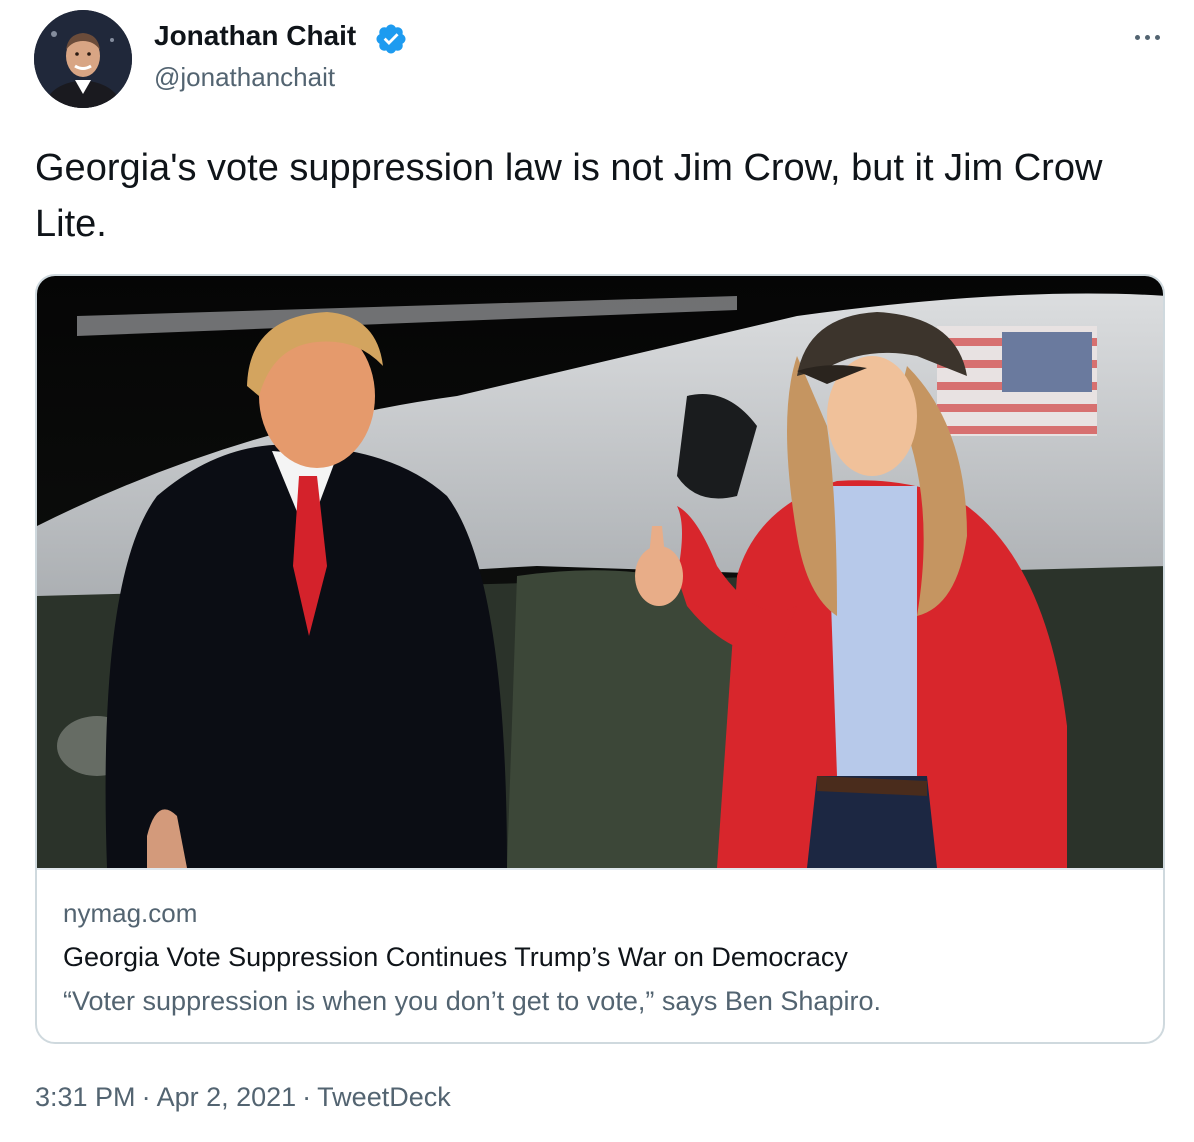 The width and height of the screenshot is (1194, 1142). I want to click on author-handle: @jonathanchait, so click(244, 77).